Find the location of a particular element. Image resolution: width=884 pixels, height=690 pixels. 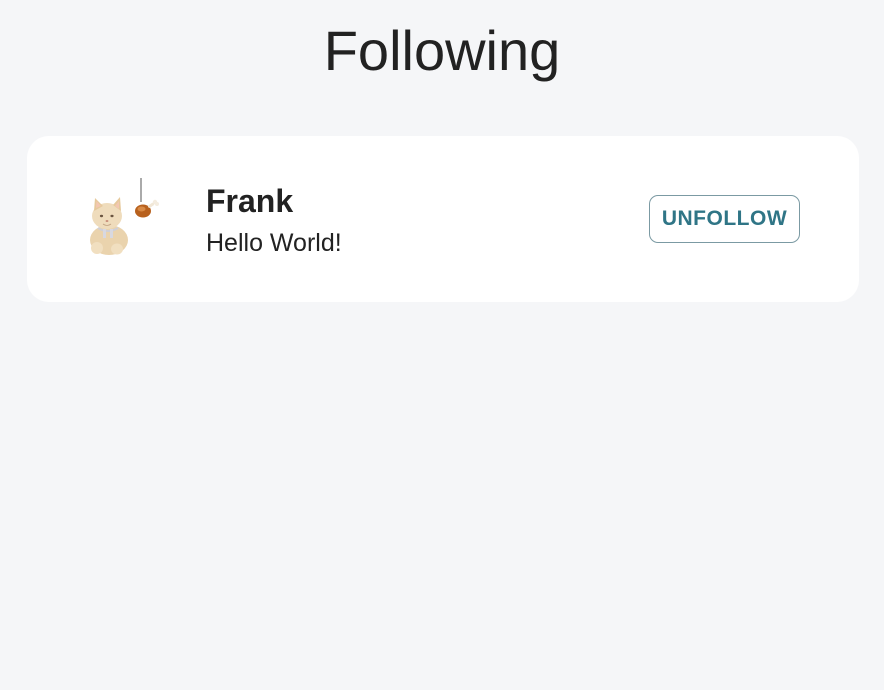

cat-avatar-icon is located at coordinates (124, 216).